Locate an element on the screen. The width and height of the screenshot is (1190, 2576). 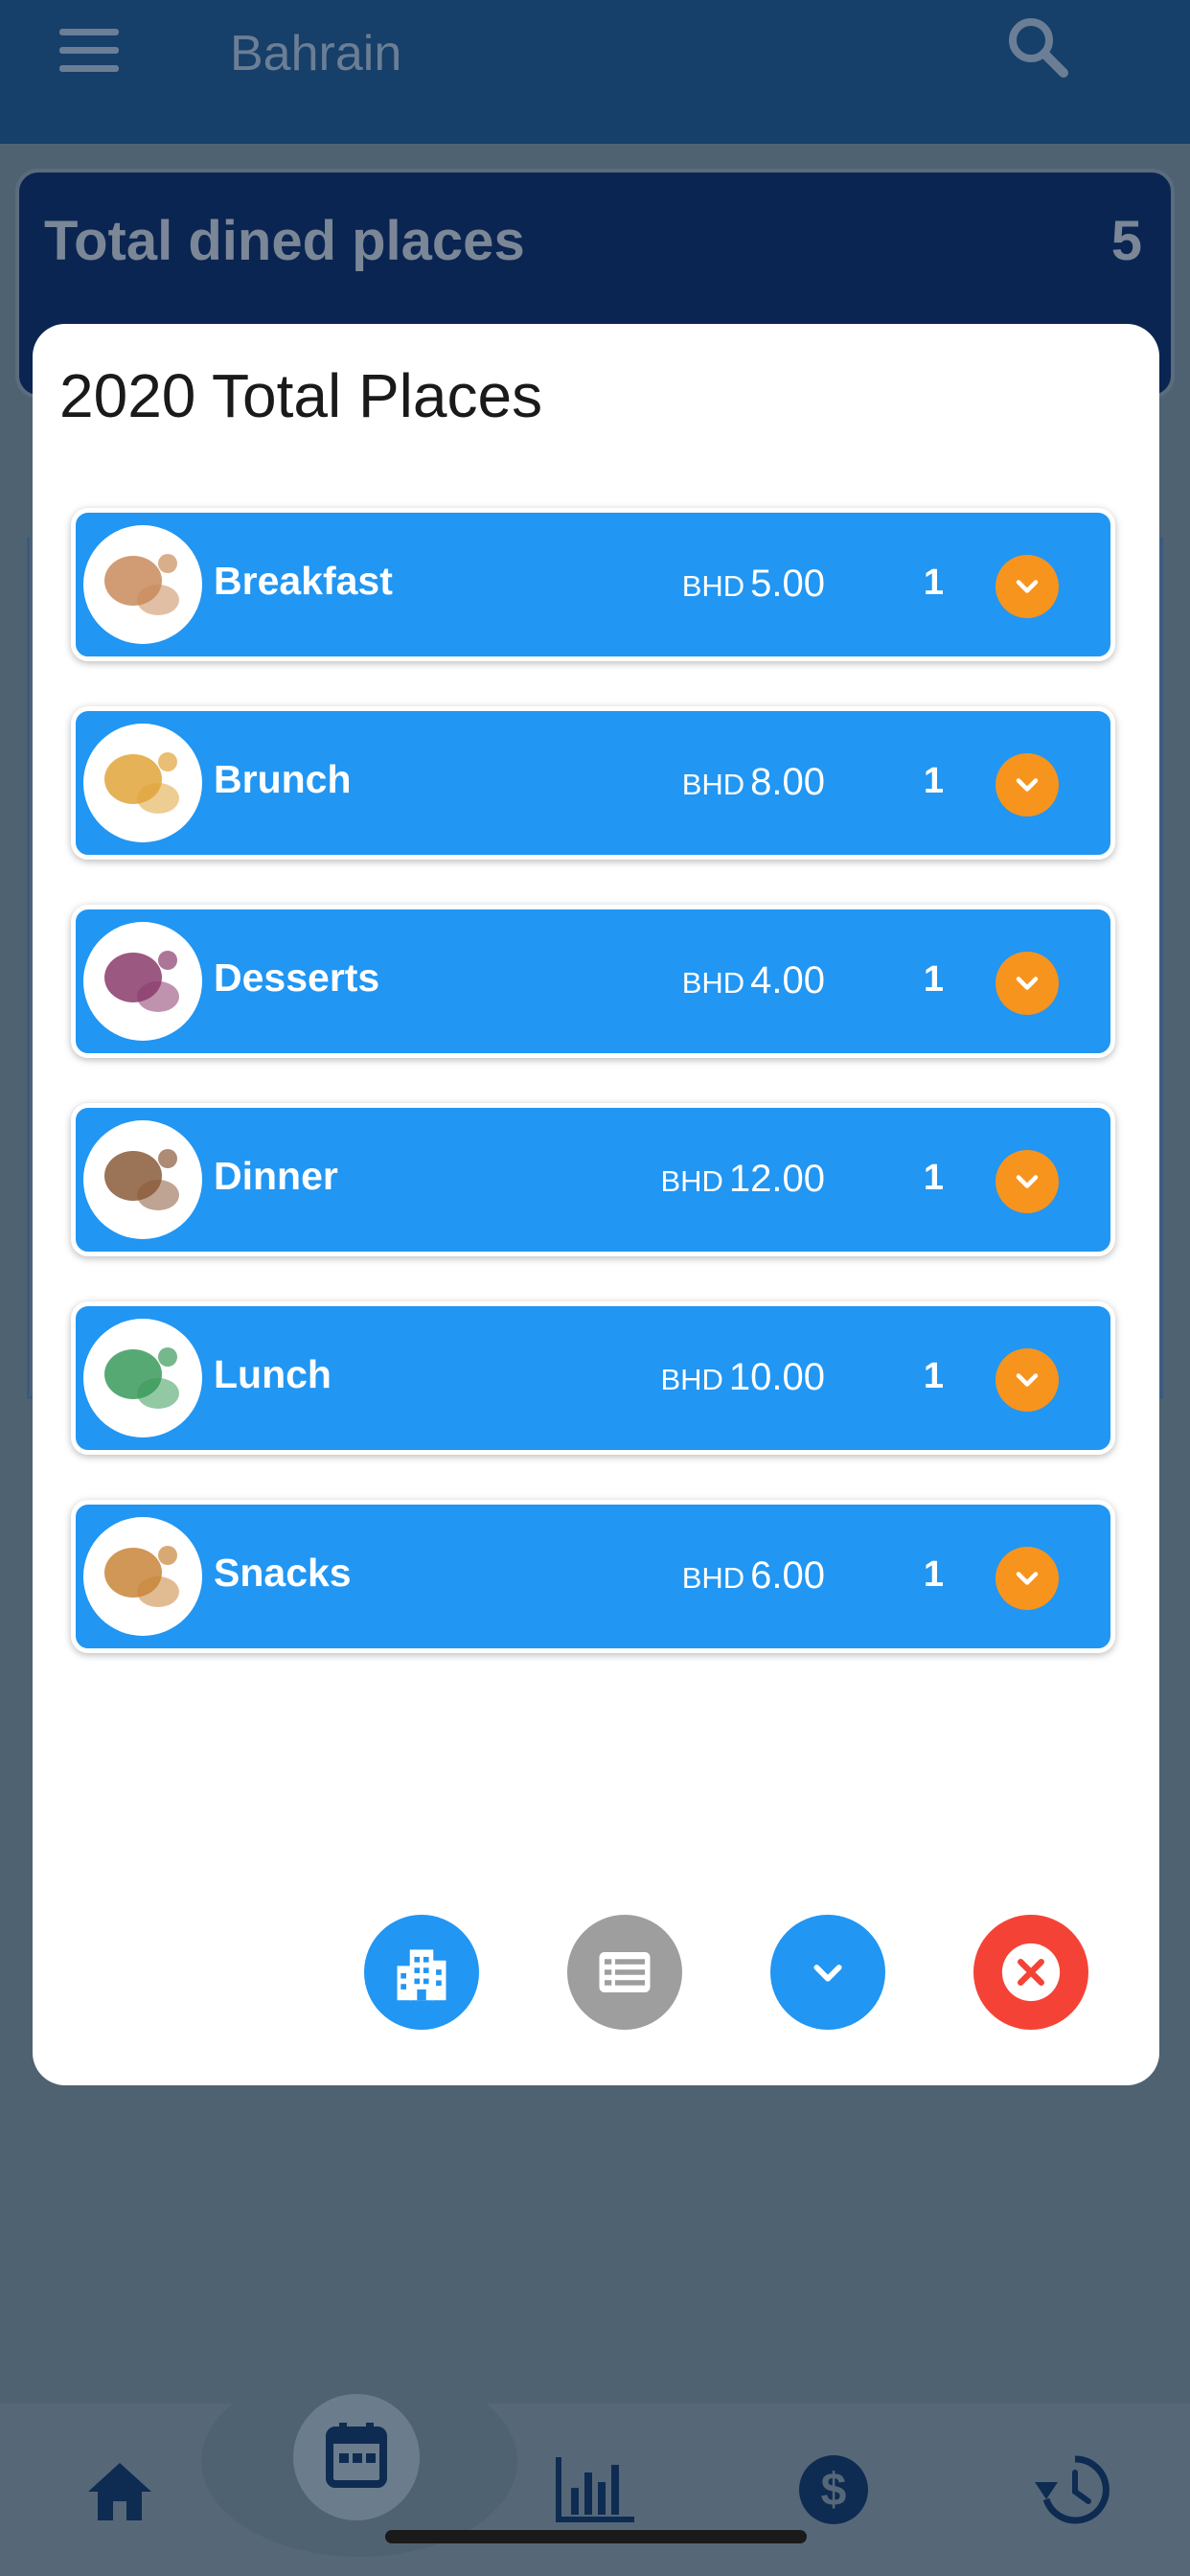
category-row-brunch: Brunch BHD 8.00 1 is located at coordinates (593, 783).